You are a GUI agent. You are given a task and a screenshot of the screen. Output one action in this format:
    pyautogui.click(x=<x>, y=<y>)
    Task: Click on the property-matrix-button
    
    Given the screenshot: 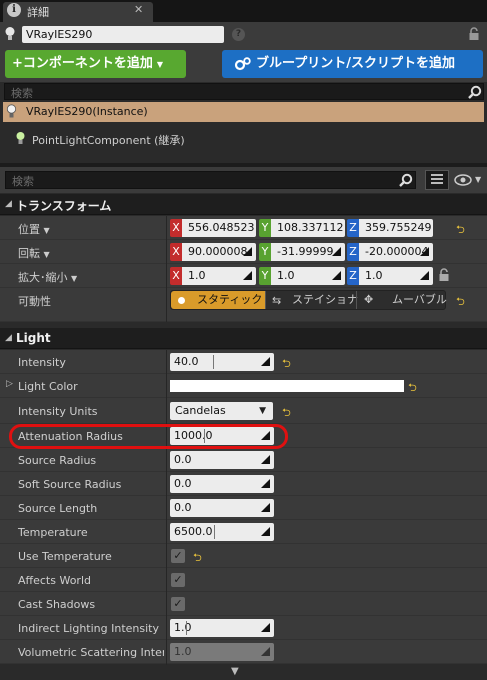 What is the action you would take?
    pyautogui.click(x=437, y=180)
    